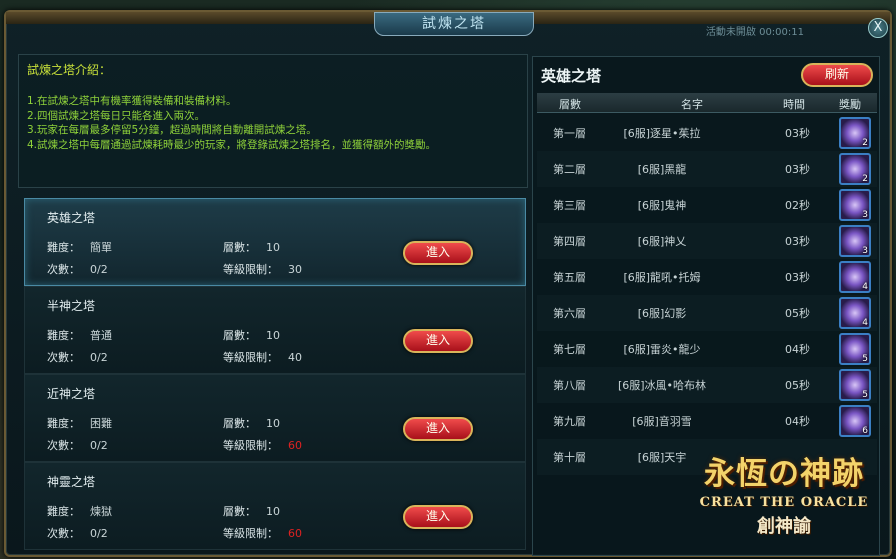 The image size is (896, 559). I want to click on level-limit-row: 等級限制： 60, so click(262, 533).